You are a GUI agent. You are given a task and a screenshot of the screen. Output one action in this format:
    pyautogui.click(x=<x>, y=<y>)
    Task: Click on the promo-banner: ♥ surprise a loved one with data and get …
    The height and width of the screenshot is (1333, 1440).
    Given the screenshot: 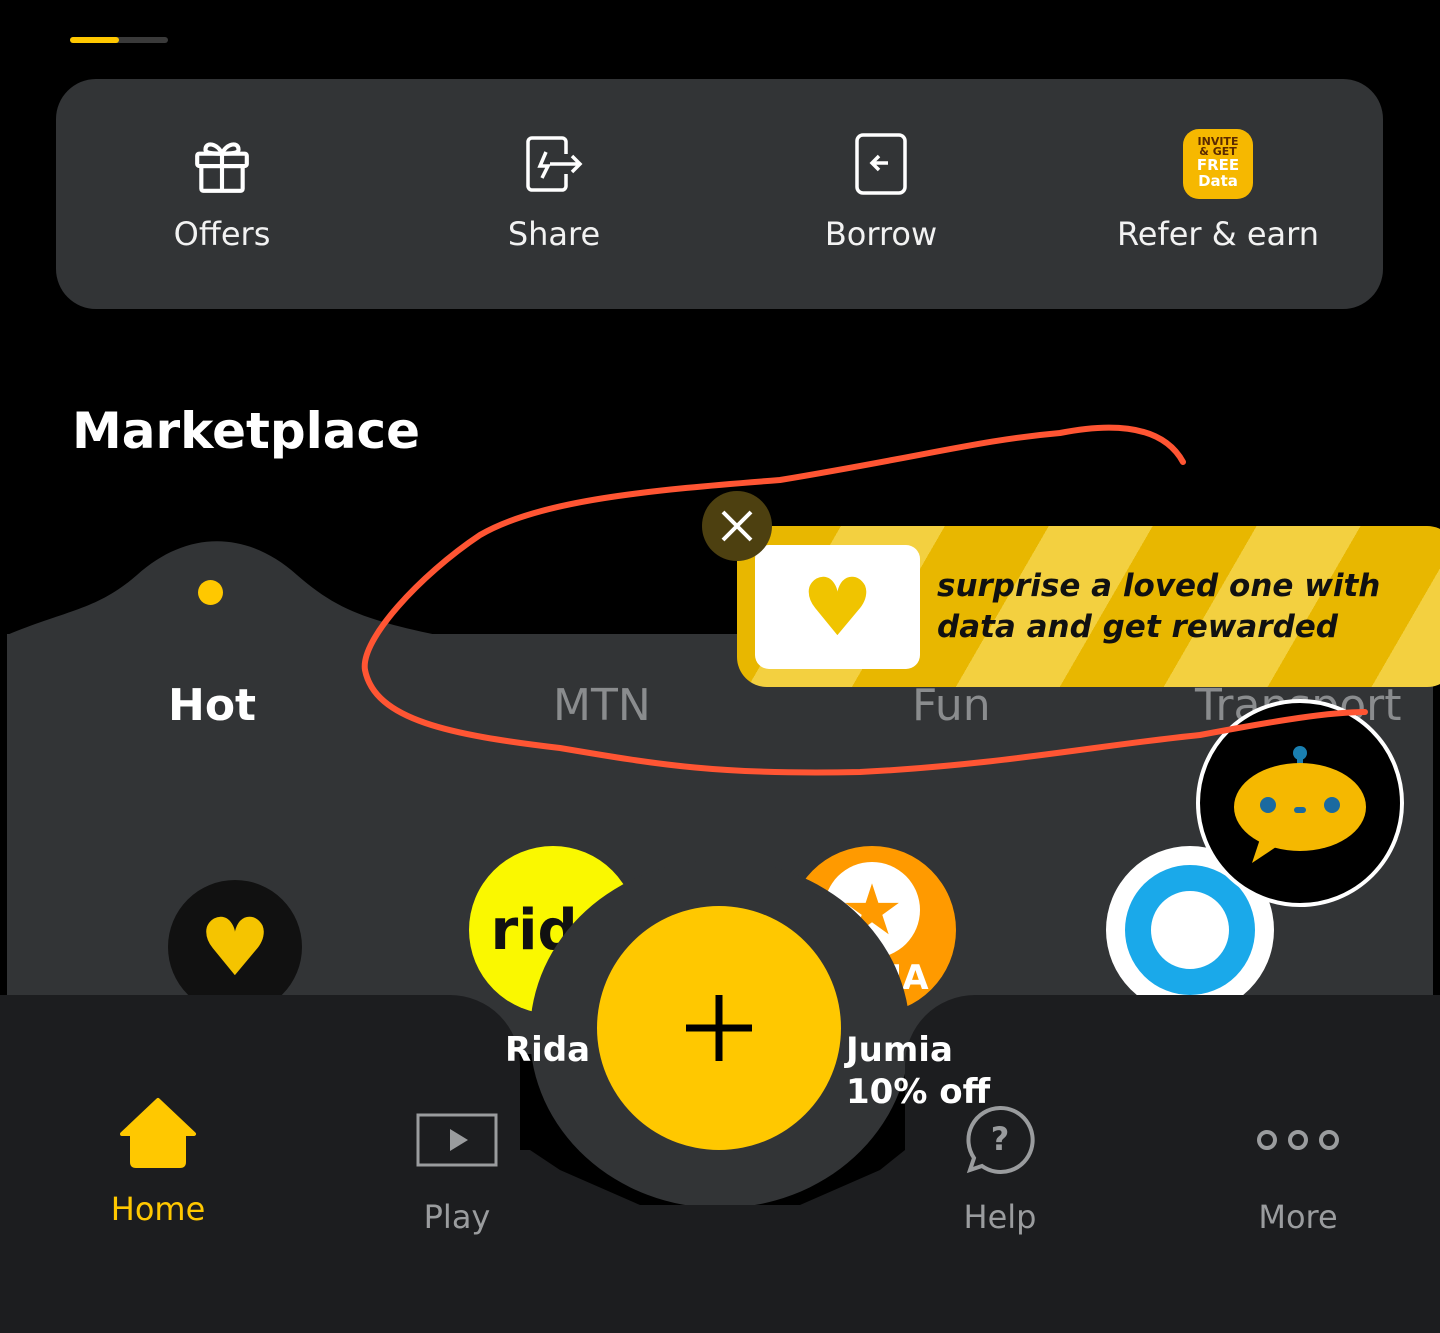 What is the action you would take?
    pyautogui.click(x=1088, y=606)
    